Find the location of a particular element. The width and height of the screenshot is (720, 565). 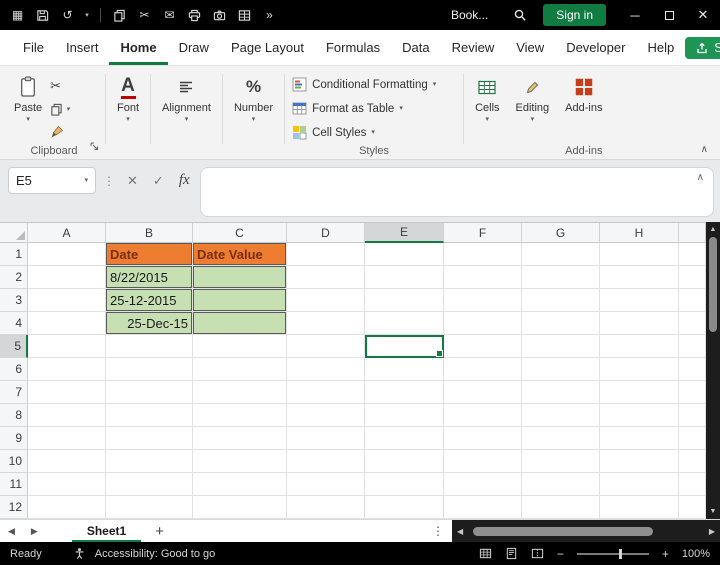

cell-C8 is located at coordinates (240, 415).